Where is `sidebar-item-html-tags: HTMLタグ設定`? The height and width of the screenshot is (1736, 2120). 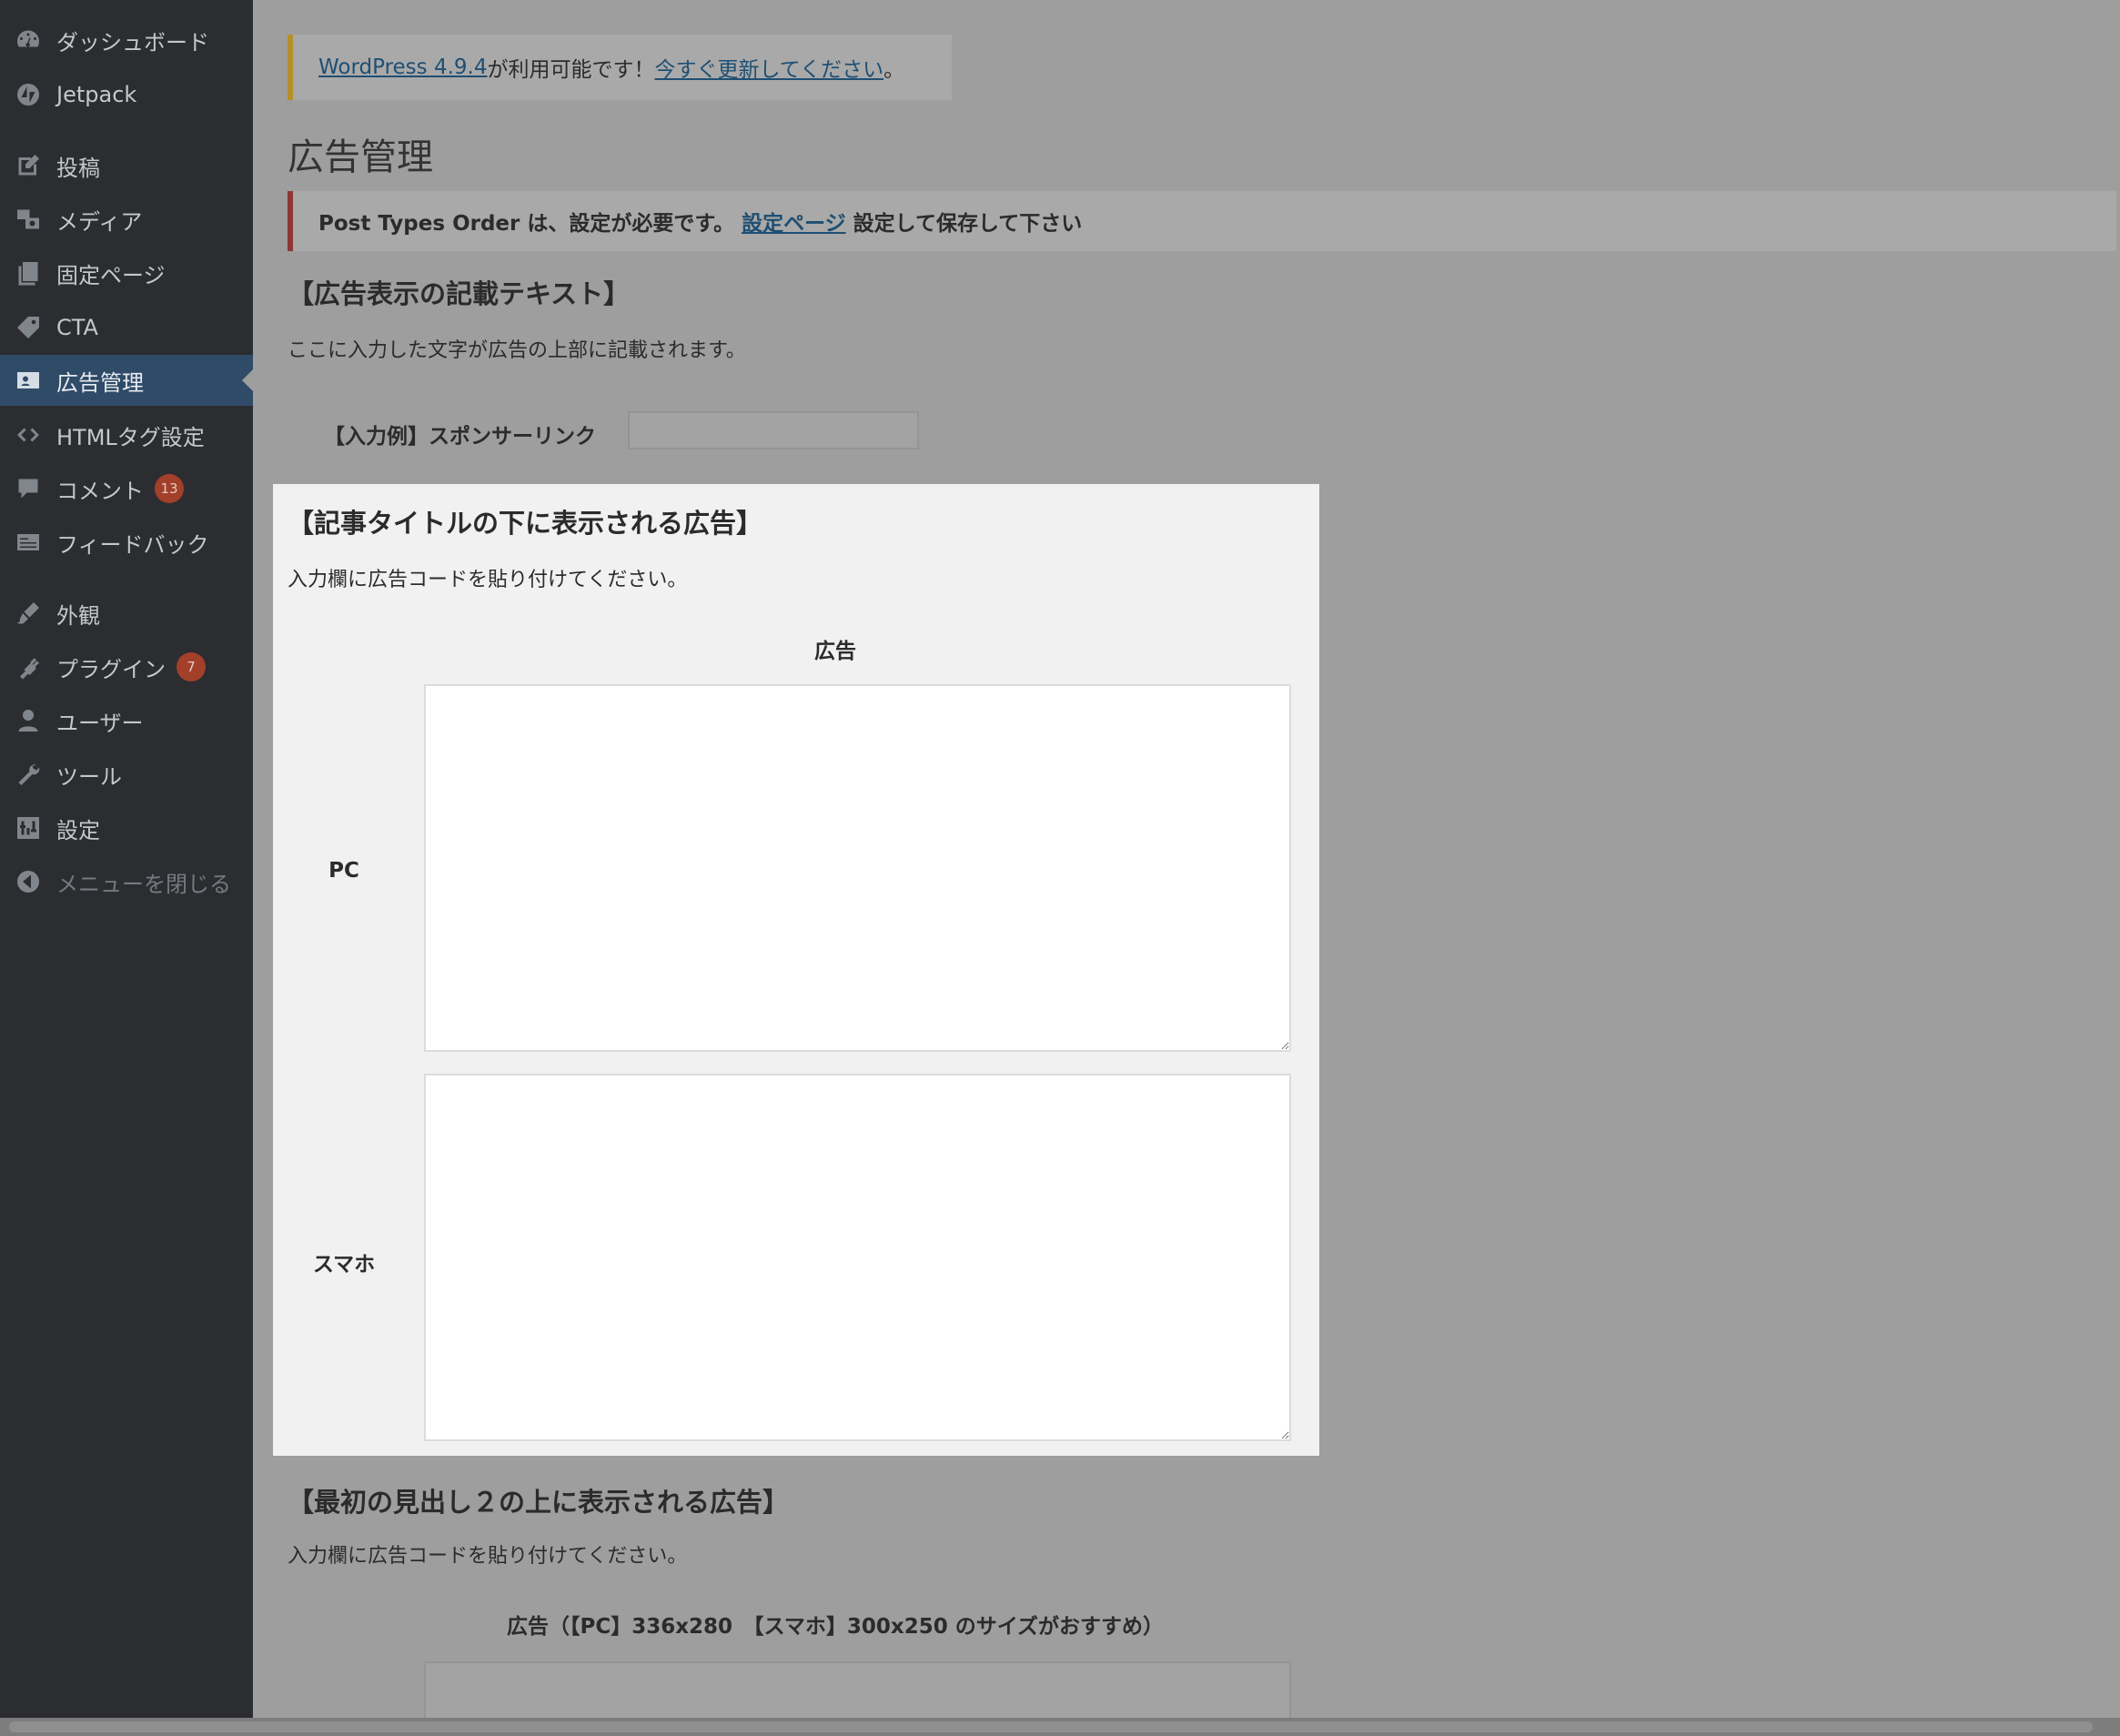 sidebar-item-html-tags: HTMLタグ設定 is located at coordinates (126, 434).